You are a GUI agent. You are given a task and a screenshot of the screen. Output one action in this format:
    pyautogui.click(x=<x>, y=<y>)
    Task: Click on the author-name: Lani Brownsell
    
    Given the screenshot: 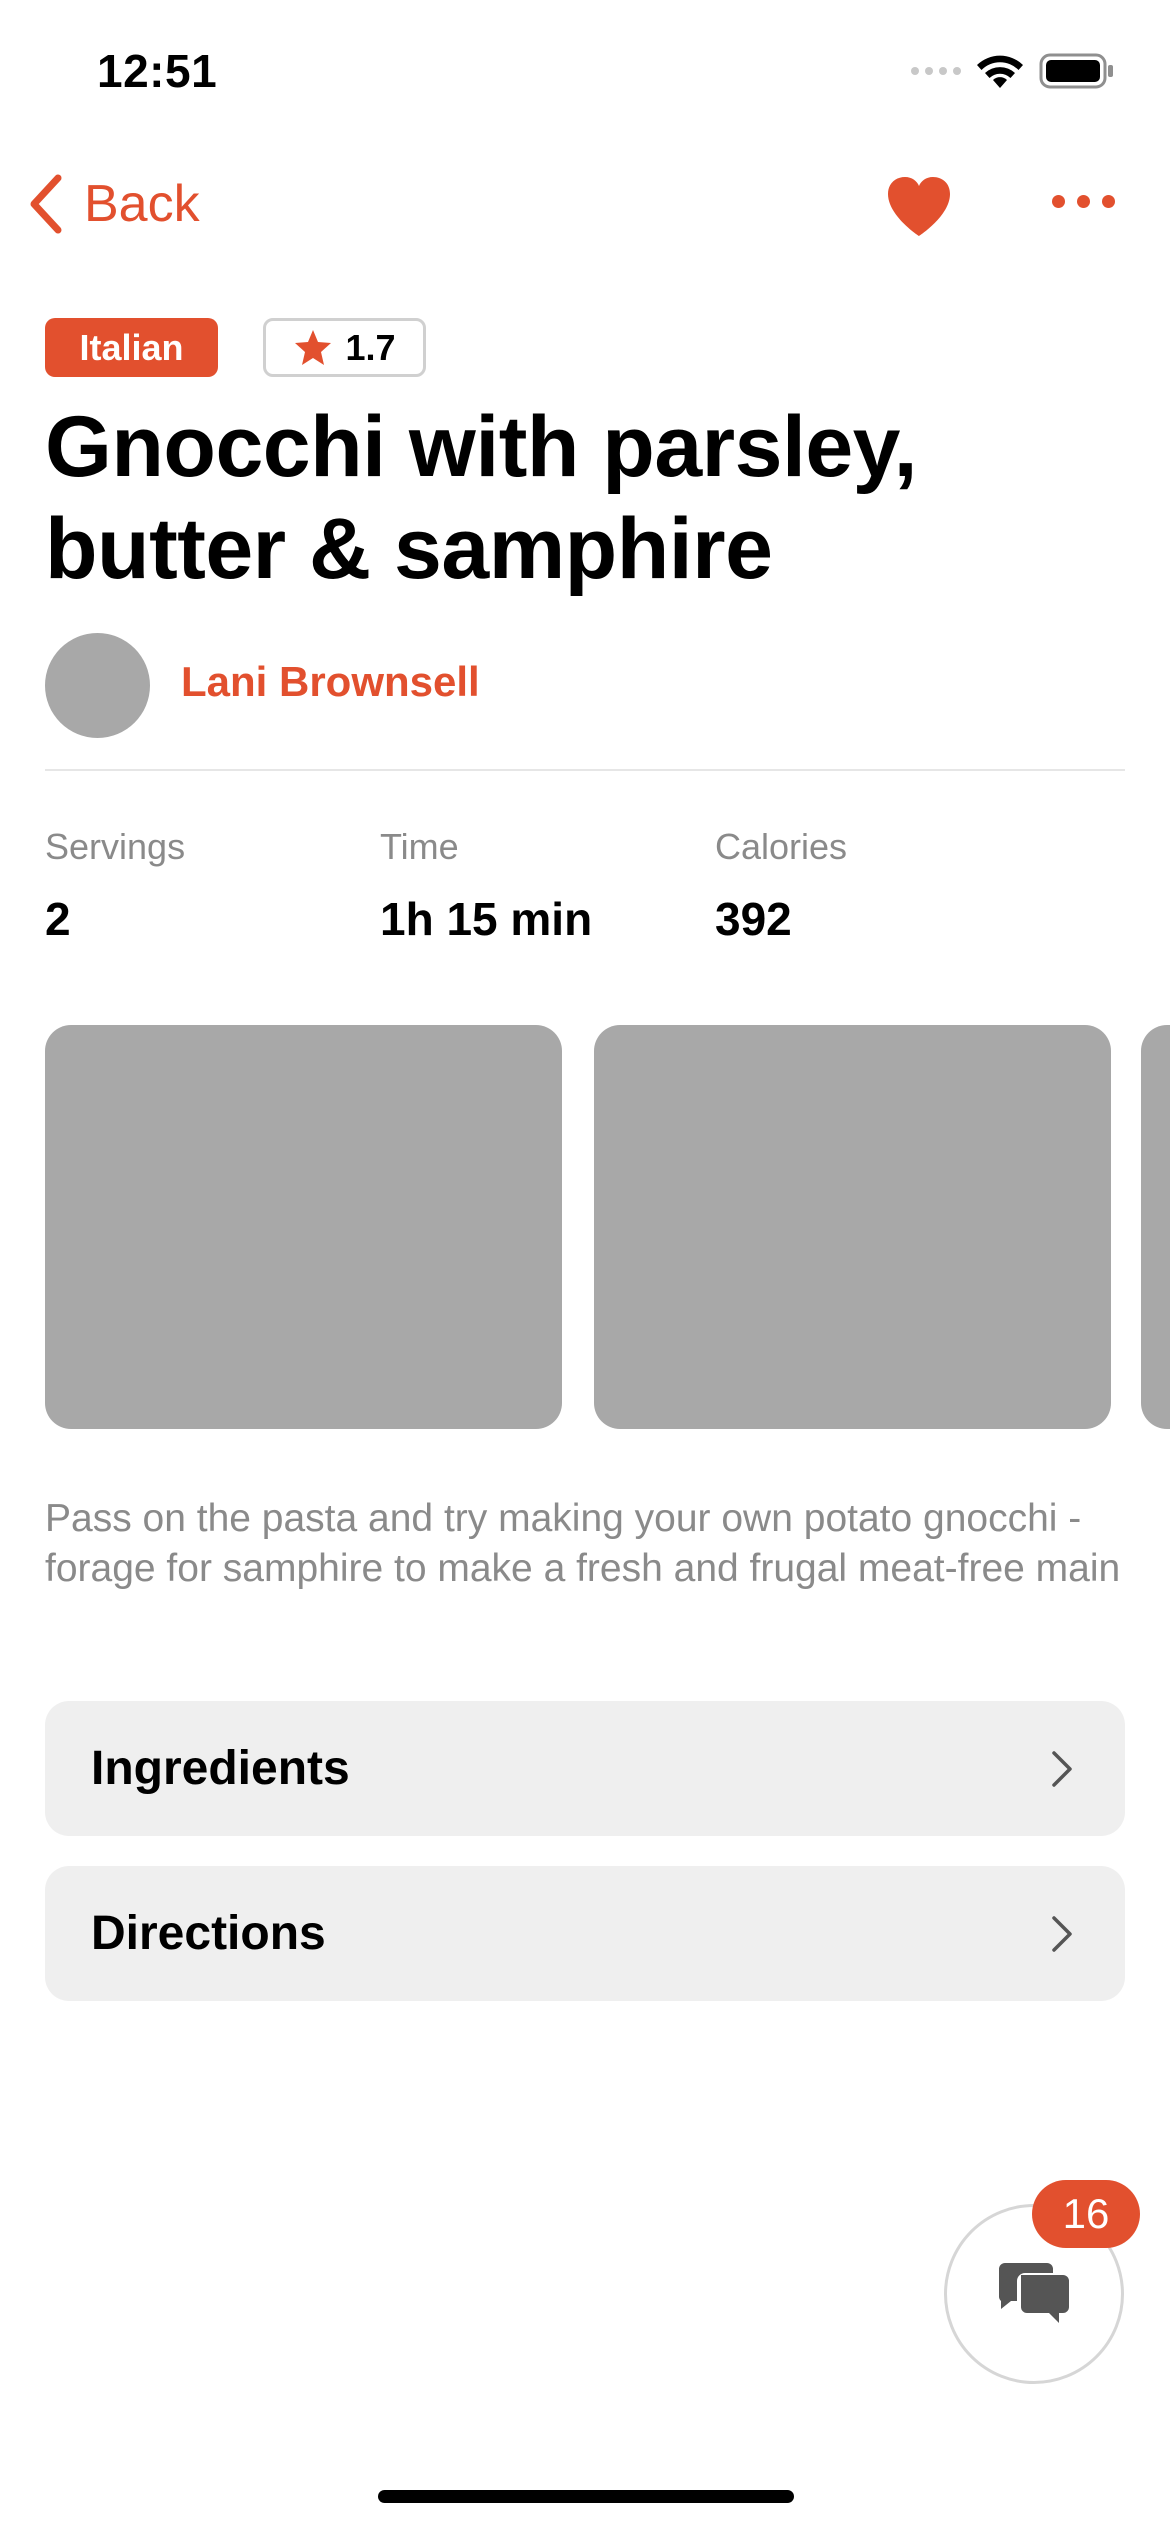 What is the action you would take?
    pyautogui.click(x=330, y=682)
    